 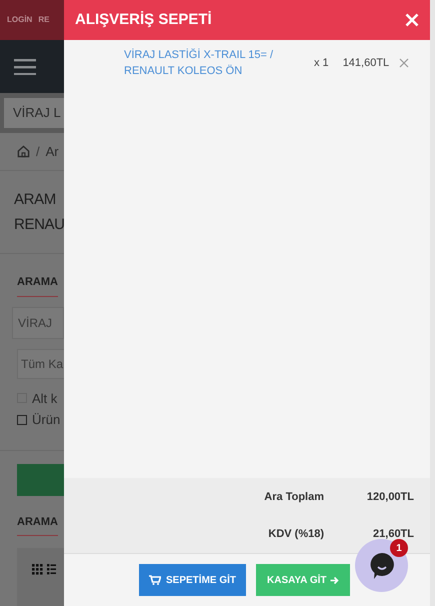 I want to click on list-view-icon, so click(x=51, y=569).